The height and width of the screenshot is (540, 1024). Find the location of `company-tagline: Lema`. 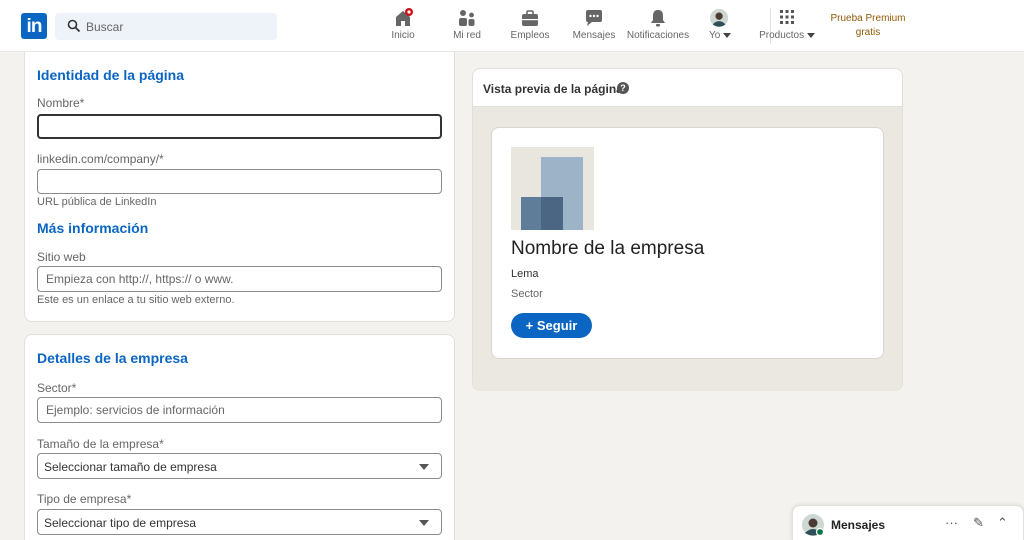

company-tagline: Lema is located at coordinates (525, 274).